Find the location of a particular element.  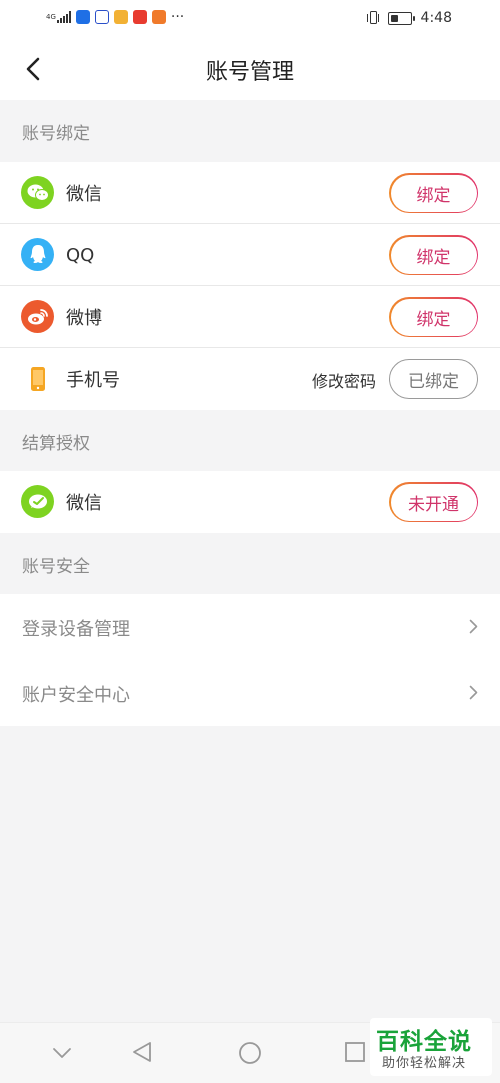

binding-row-wechat: 微信 绑定 is located at coordinates (250, 193).